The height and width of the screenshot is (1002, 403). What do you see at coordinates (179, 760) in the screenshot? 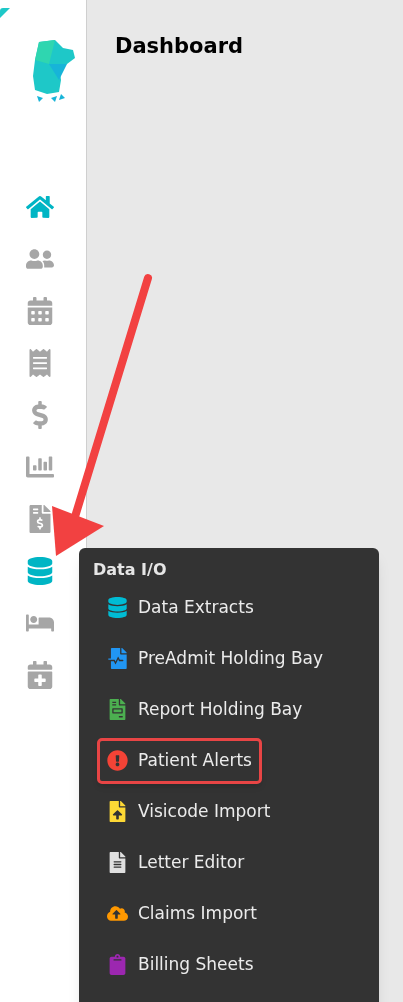
I see `menu-item: Patient Alerts` at bounding box center [179, 760].